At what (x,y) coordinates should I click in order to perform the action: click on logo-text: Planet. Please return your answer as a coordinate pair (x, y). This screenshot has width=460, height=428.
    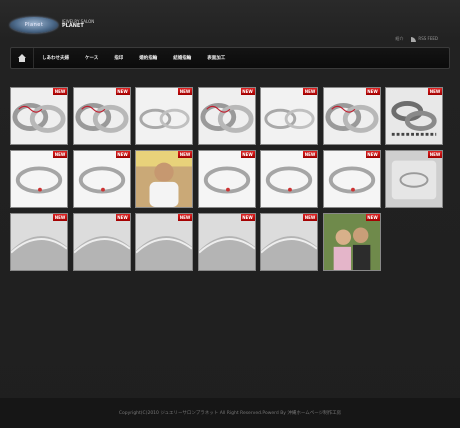
    Looking at the image, I should click on (34, 25).